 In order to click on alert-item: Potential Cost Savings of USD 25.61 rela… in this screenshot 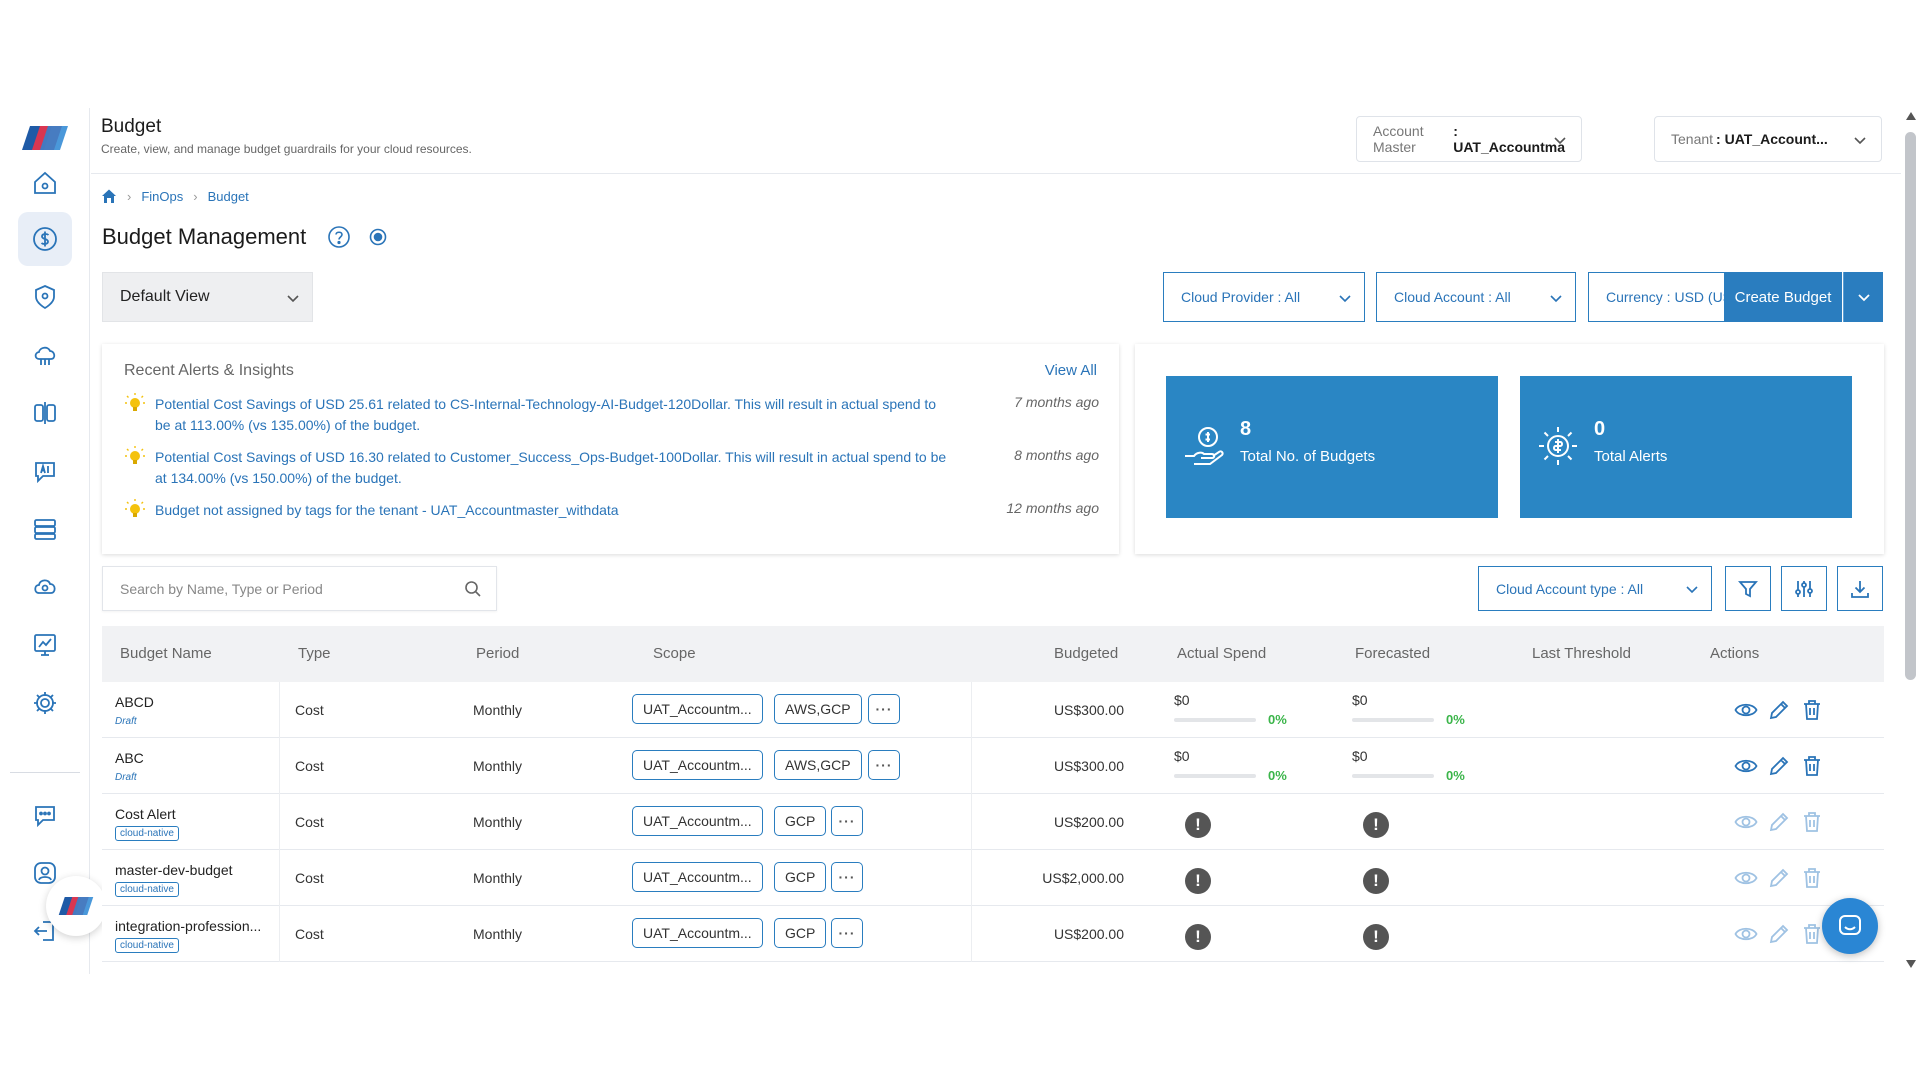, I will do `click(611, 414)`.